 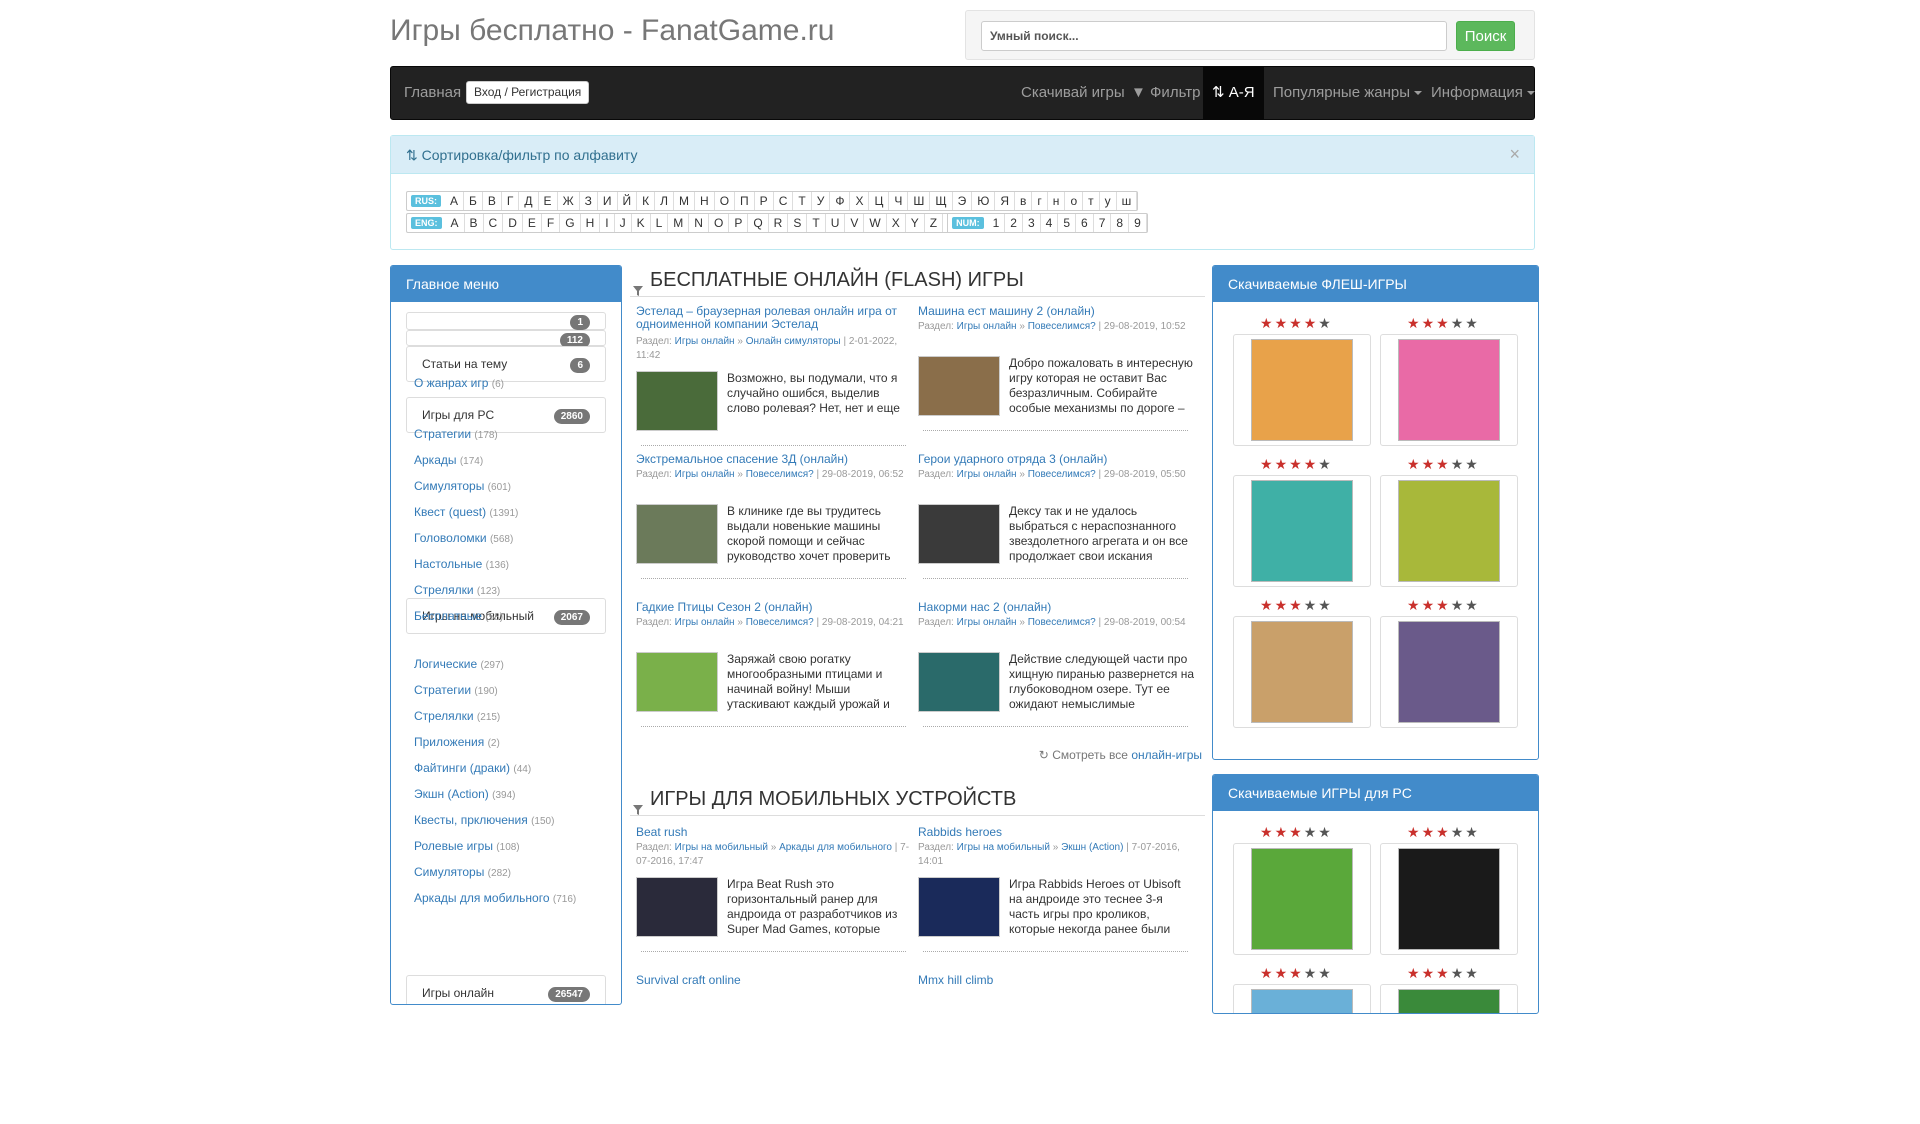 I want to click on alphabet-letter: Э, so click(x=963, y=201).